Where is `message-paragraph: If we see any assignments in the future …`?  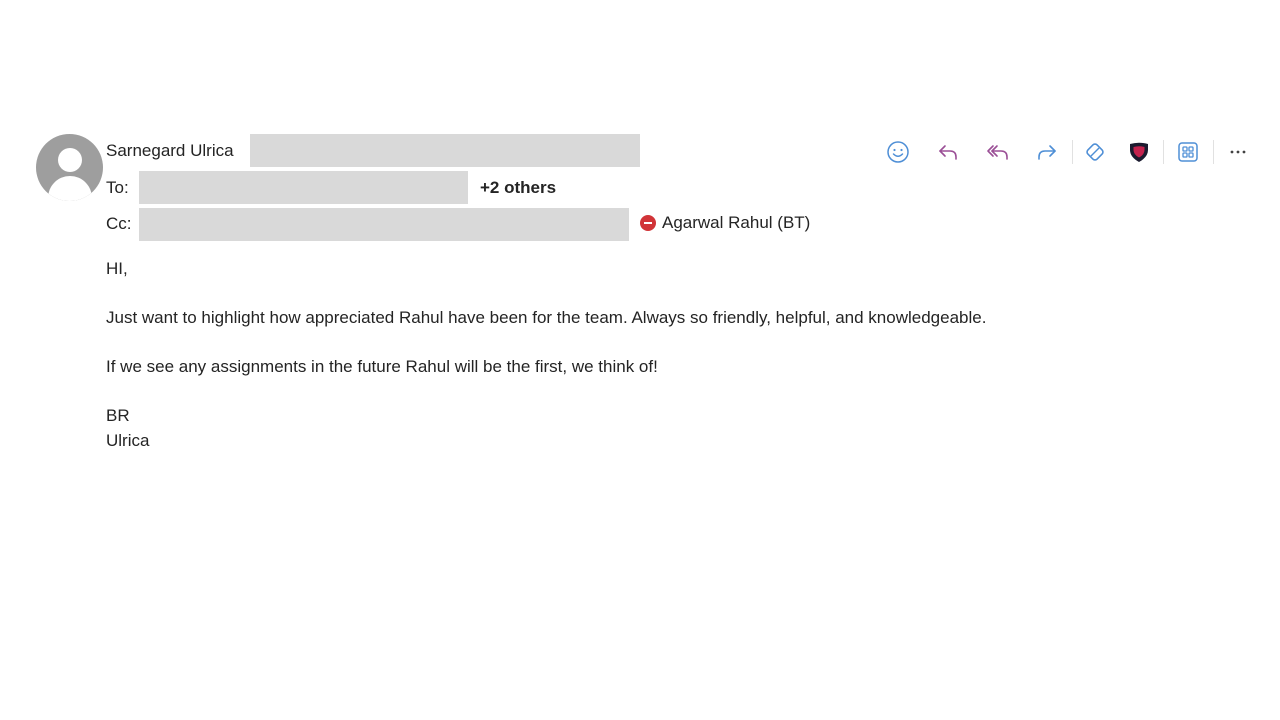
message-paragraph: If we see any assignments in the future … is located at coordinates (382, 366).